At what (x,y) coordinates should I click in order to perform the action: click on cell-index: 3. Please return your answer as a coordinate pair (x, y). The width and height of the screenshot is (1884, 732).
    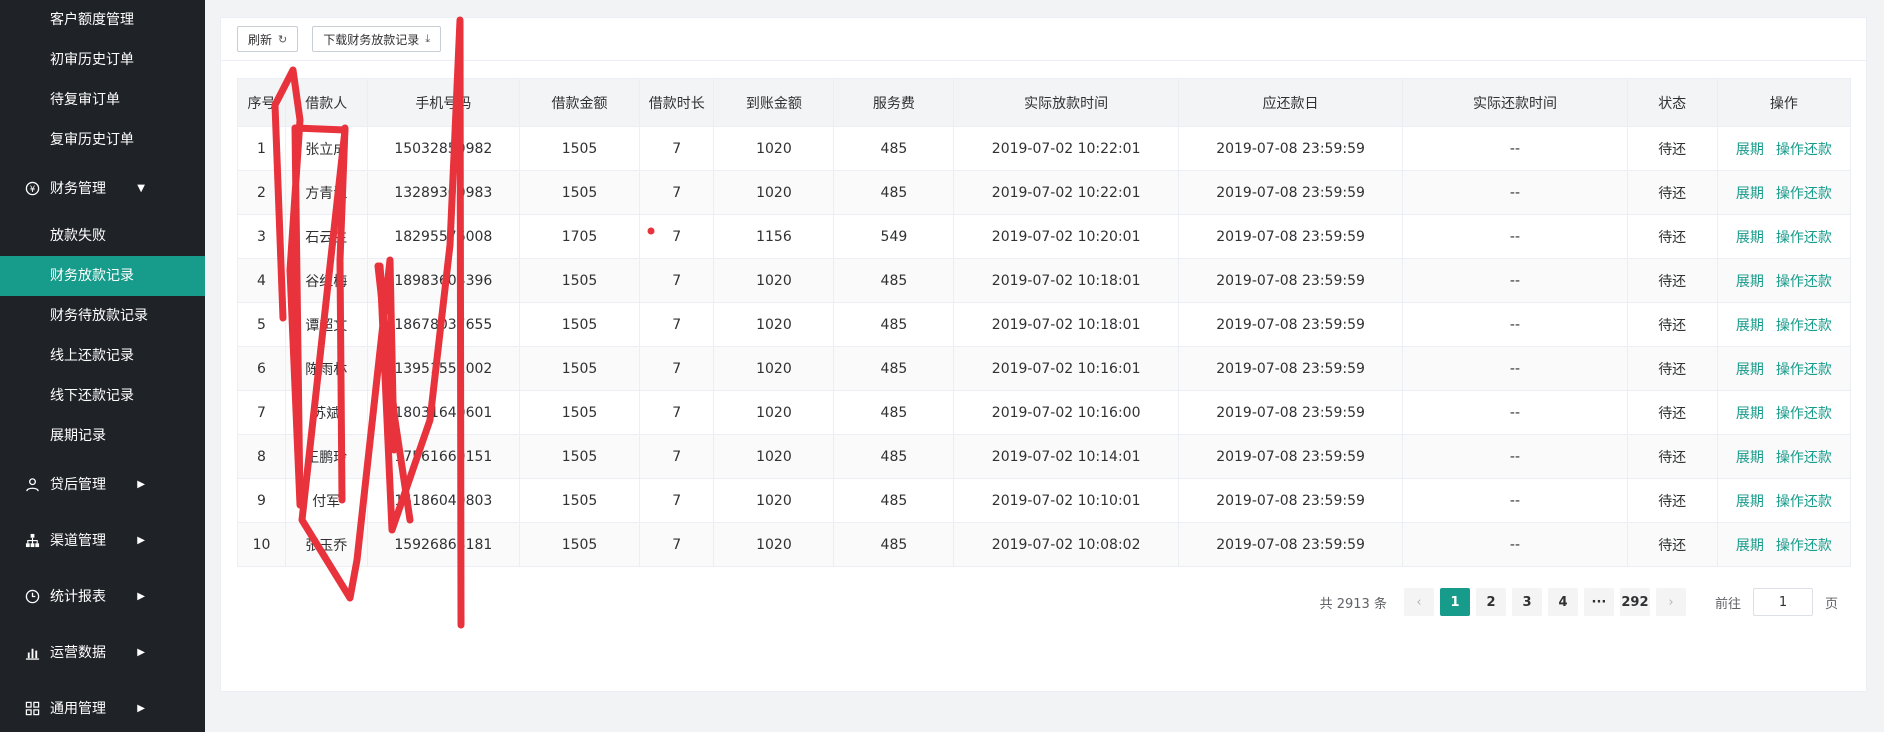
    Looking at the image, I should click on (261, 236).